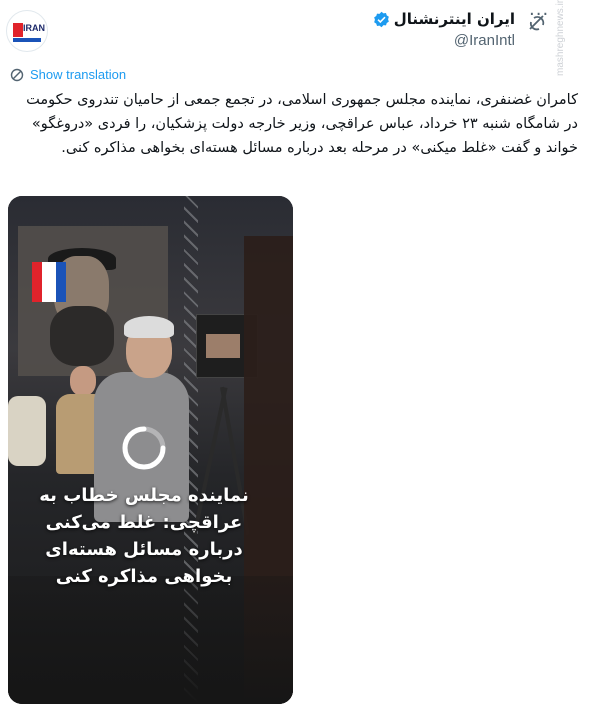  I want to click on camera-screen, so click(223, 346).